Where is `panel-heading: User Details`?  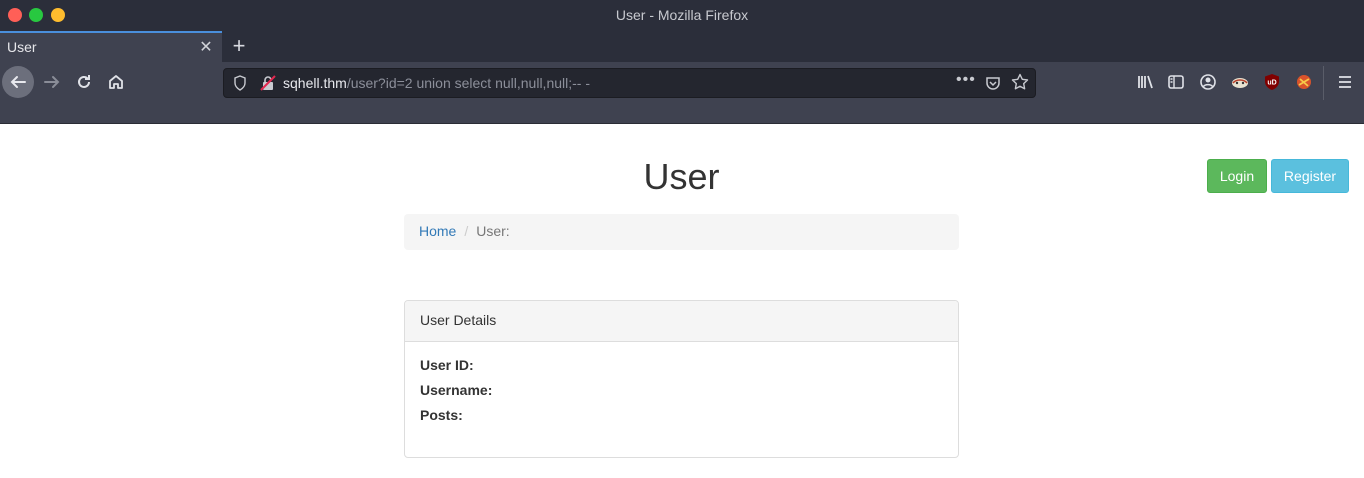 panel-heading: User Details is located at coordinates (681, 321).